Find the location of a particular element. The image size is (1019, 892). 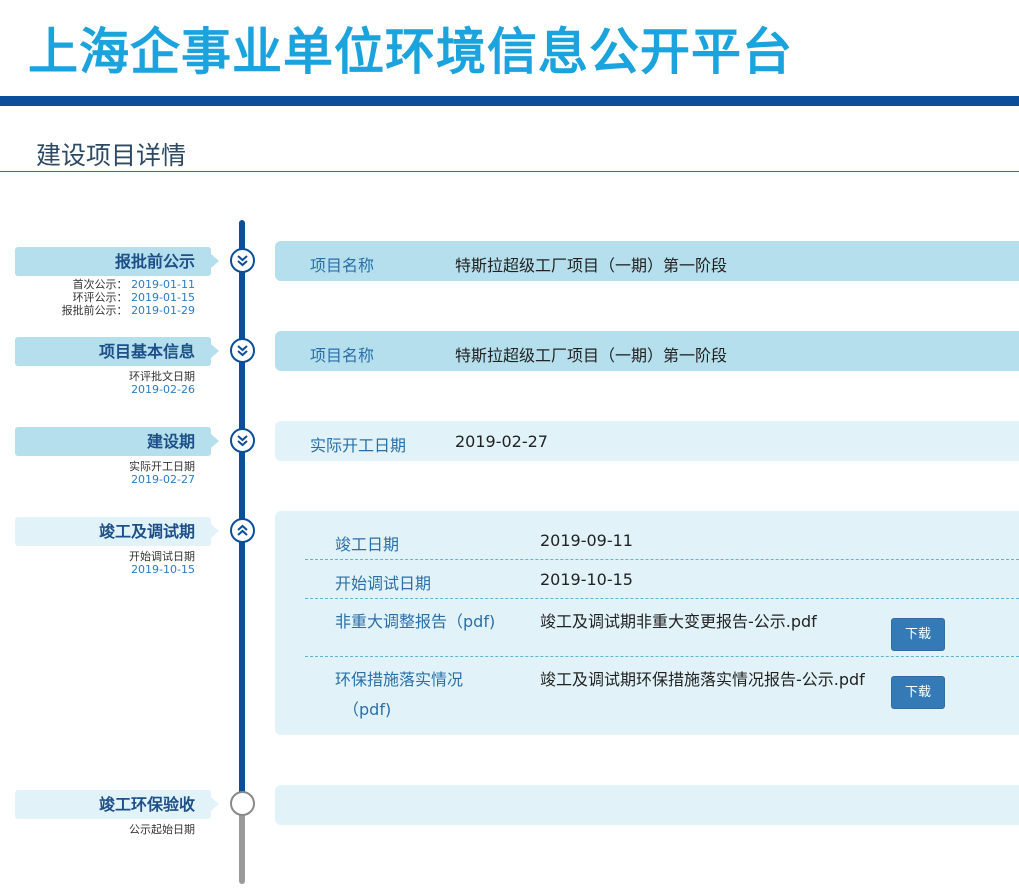

stage-label-completion: 竣工及调试期 is located at coordinates (117, 531).